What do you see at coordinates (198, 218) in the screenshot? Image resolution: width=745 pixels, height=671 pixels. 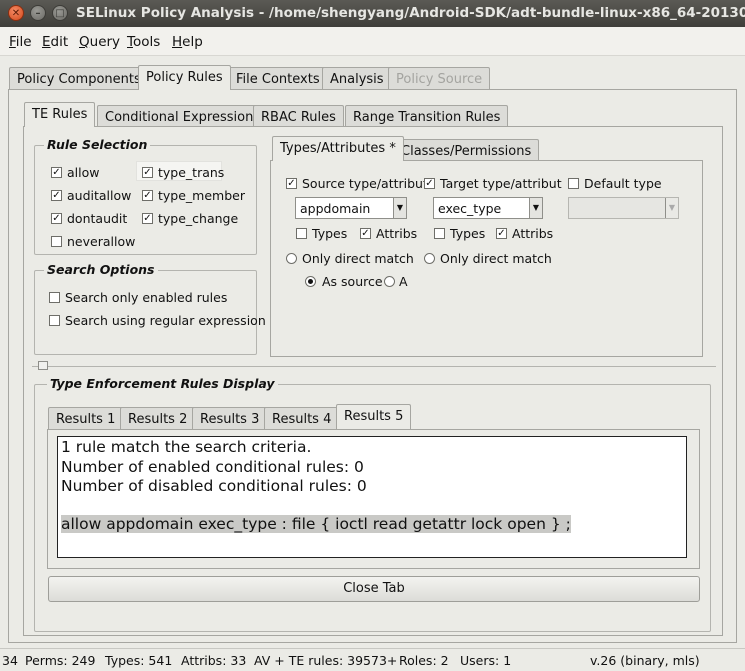 I see `type-change-label: type_change` at bounding box center [198, 218].